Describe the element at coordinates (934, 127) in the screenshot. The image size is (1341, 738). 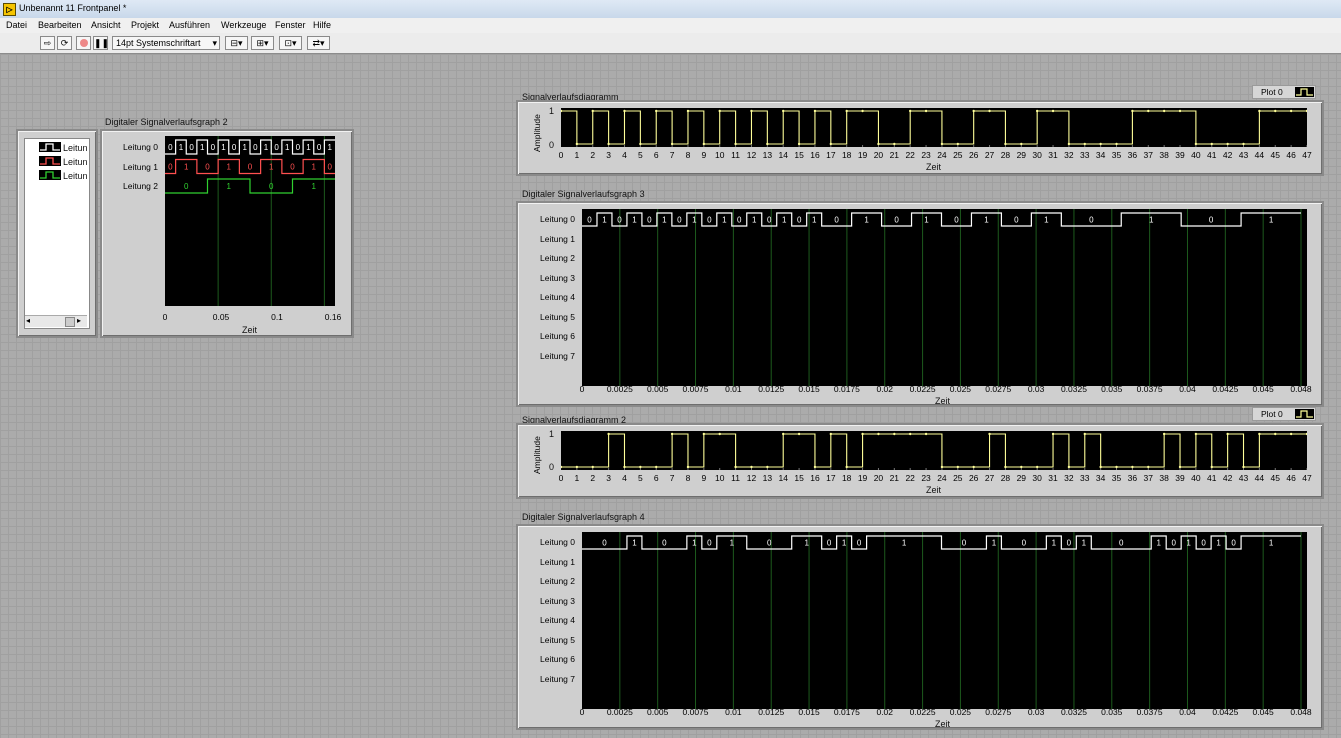
I see `wf1-plot-area` at that location.